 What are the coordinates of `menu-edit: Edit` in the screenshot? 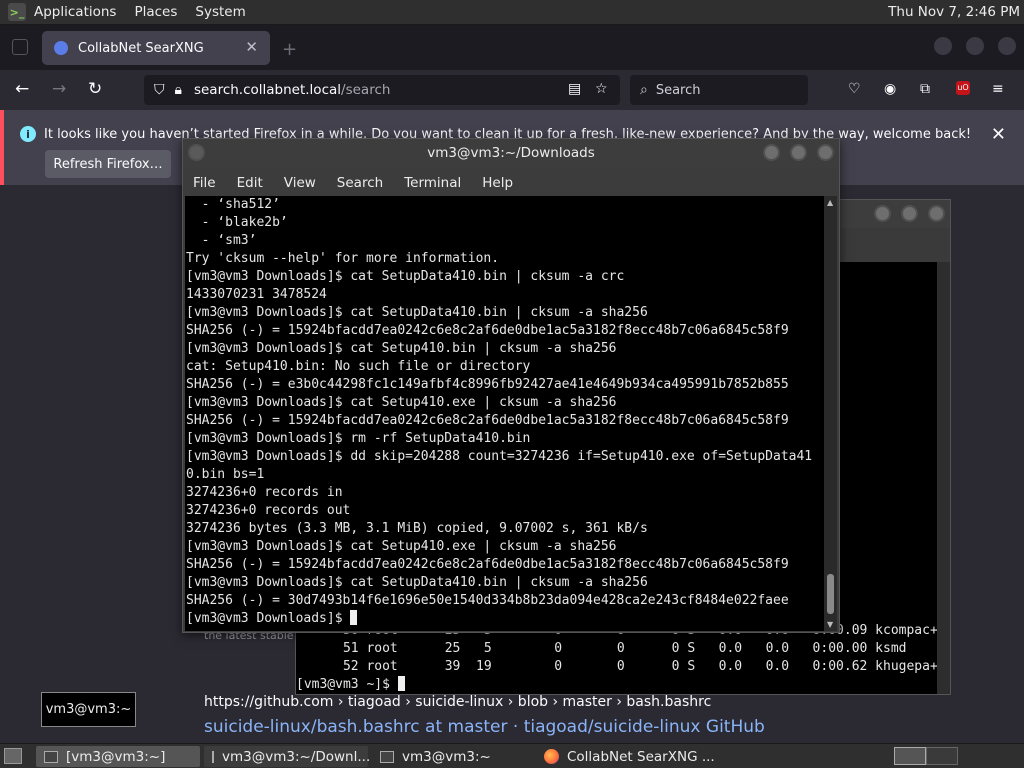 It's located at (250, 183).